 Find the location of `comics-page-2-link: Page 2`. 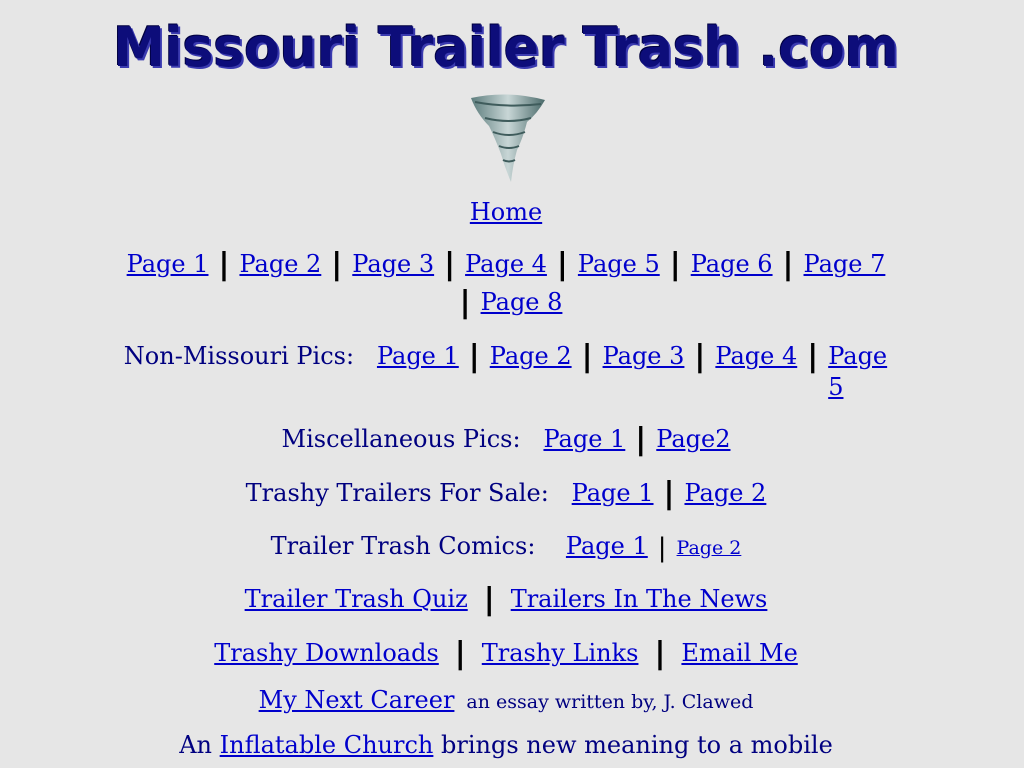

comics-page-2-link: Page 2 is located at coordinates (709, 548).